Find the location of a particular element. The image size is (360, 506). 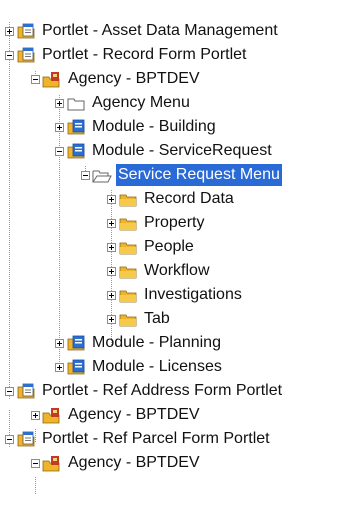

tree-node-record-form-portlet: Portlet - Record Form Portlet is located at coordinates (127, 55).